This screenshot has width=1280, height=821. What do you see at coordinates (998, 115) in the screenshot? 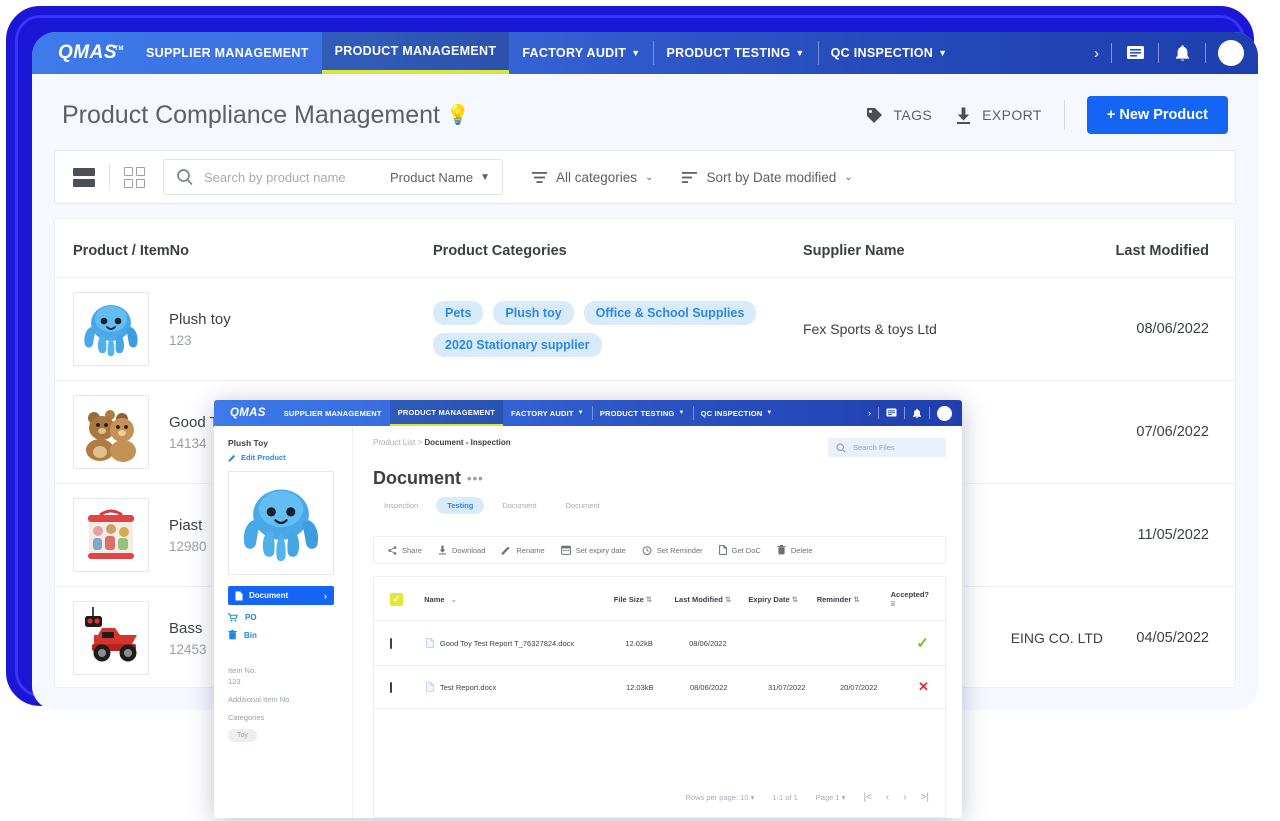
I see `export-button: EXPORT` at bounding box center [998, 115].